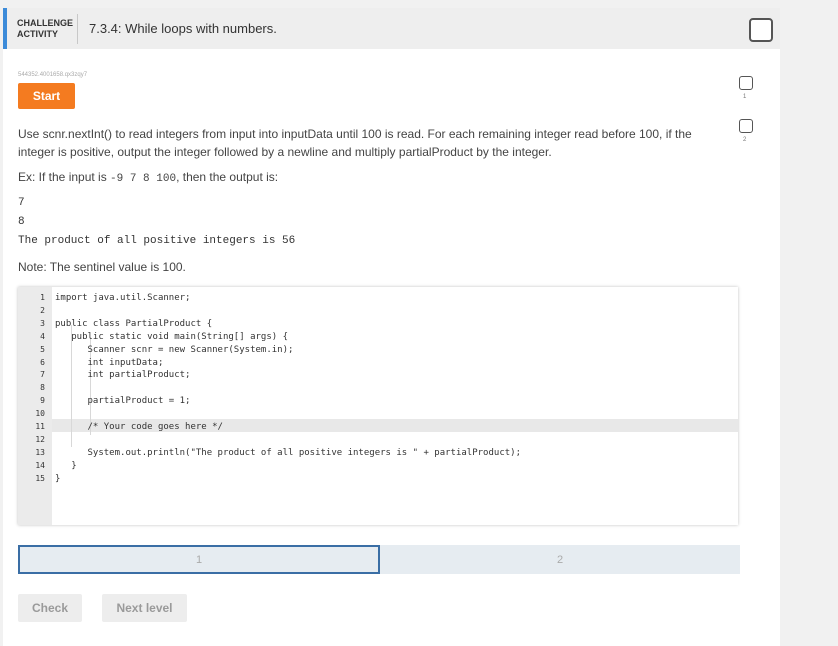  Describe the element at coordinates (746, 83) in the screenshot. I see `level-1-completion-icon` at that location.